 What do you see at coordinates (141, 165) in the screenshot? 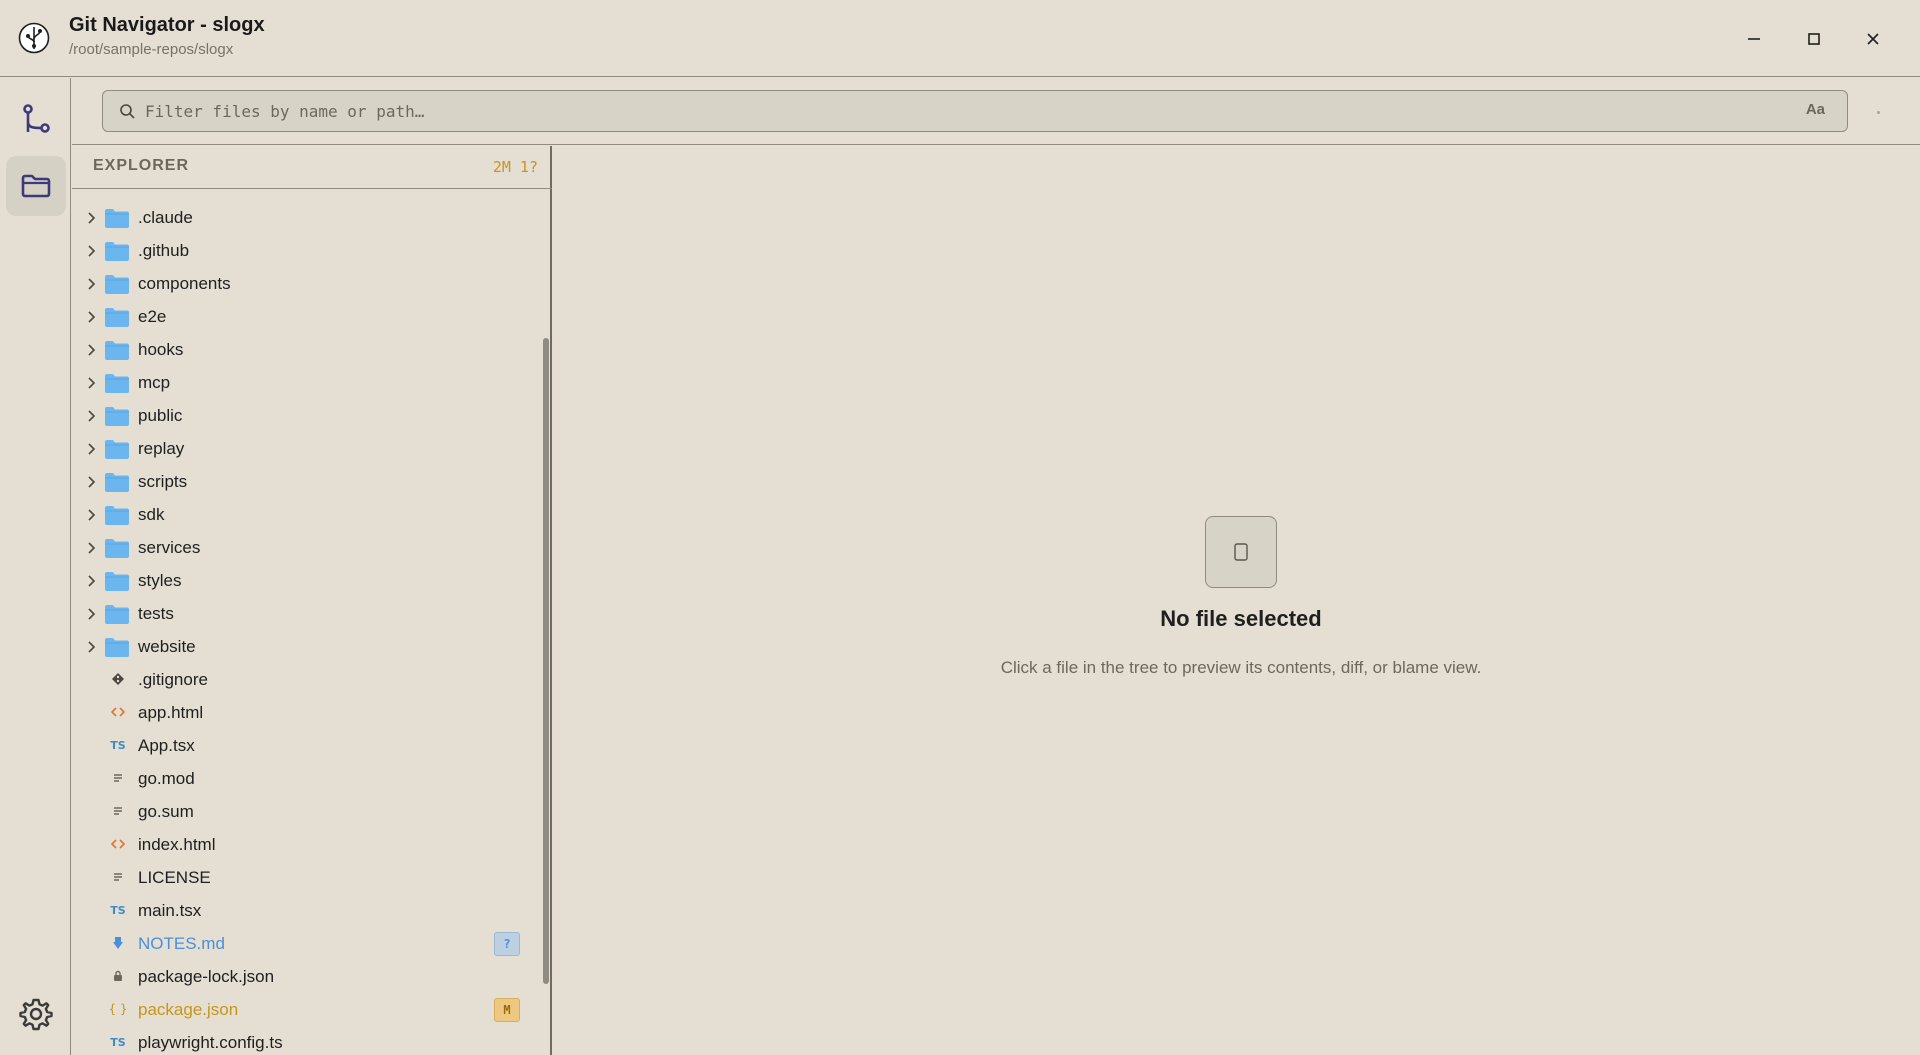
I see `explorer-title: EXPLORER` at bounding box center [141, 165].